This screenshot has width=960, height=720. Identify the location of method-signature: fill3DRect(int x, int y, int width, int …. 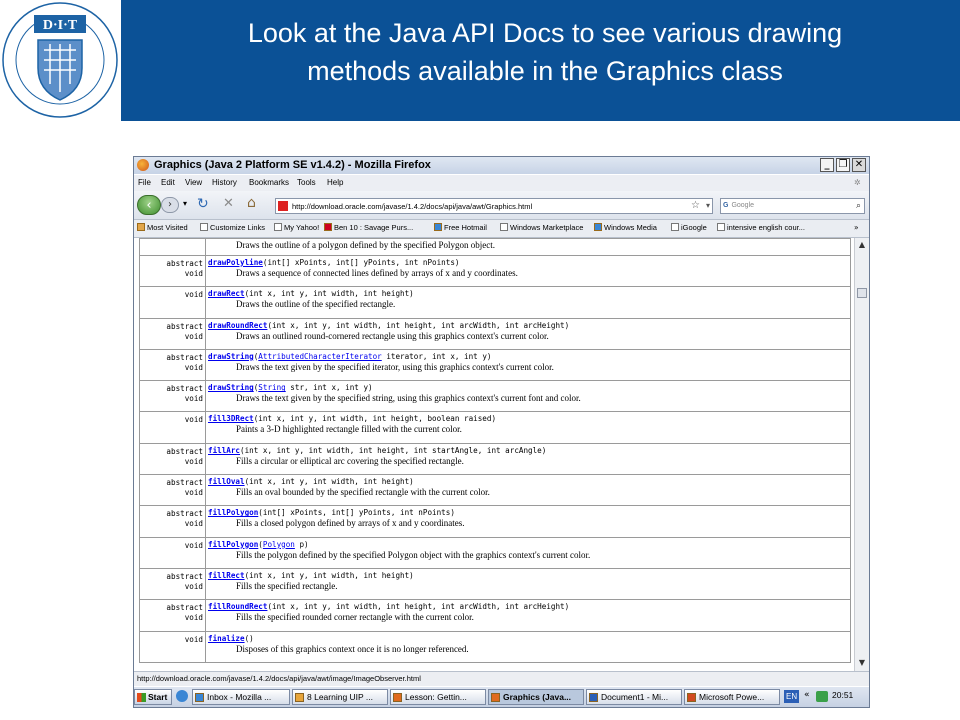
(529, 419).